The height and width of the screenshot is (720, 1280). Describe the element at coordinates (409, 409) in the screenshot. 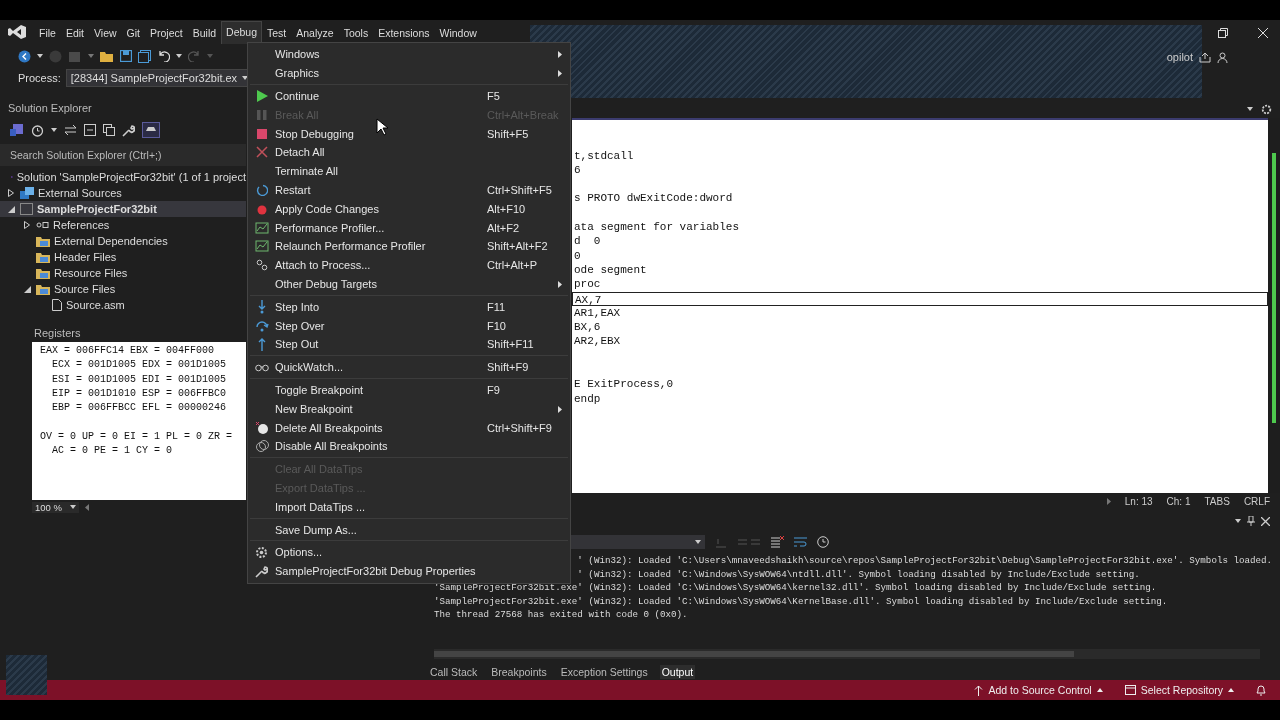

I see `menu-item: New Breakpoint` at that location.